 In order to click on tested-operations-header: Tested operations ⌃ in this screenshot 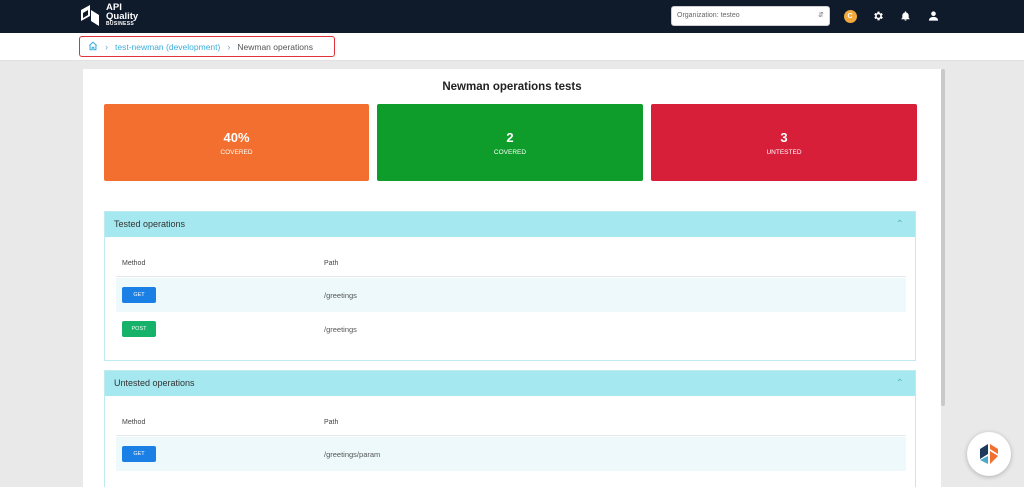, I will do `click(510, 224)`.